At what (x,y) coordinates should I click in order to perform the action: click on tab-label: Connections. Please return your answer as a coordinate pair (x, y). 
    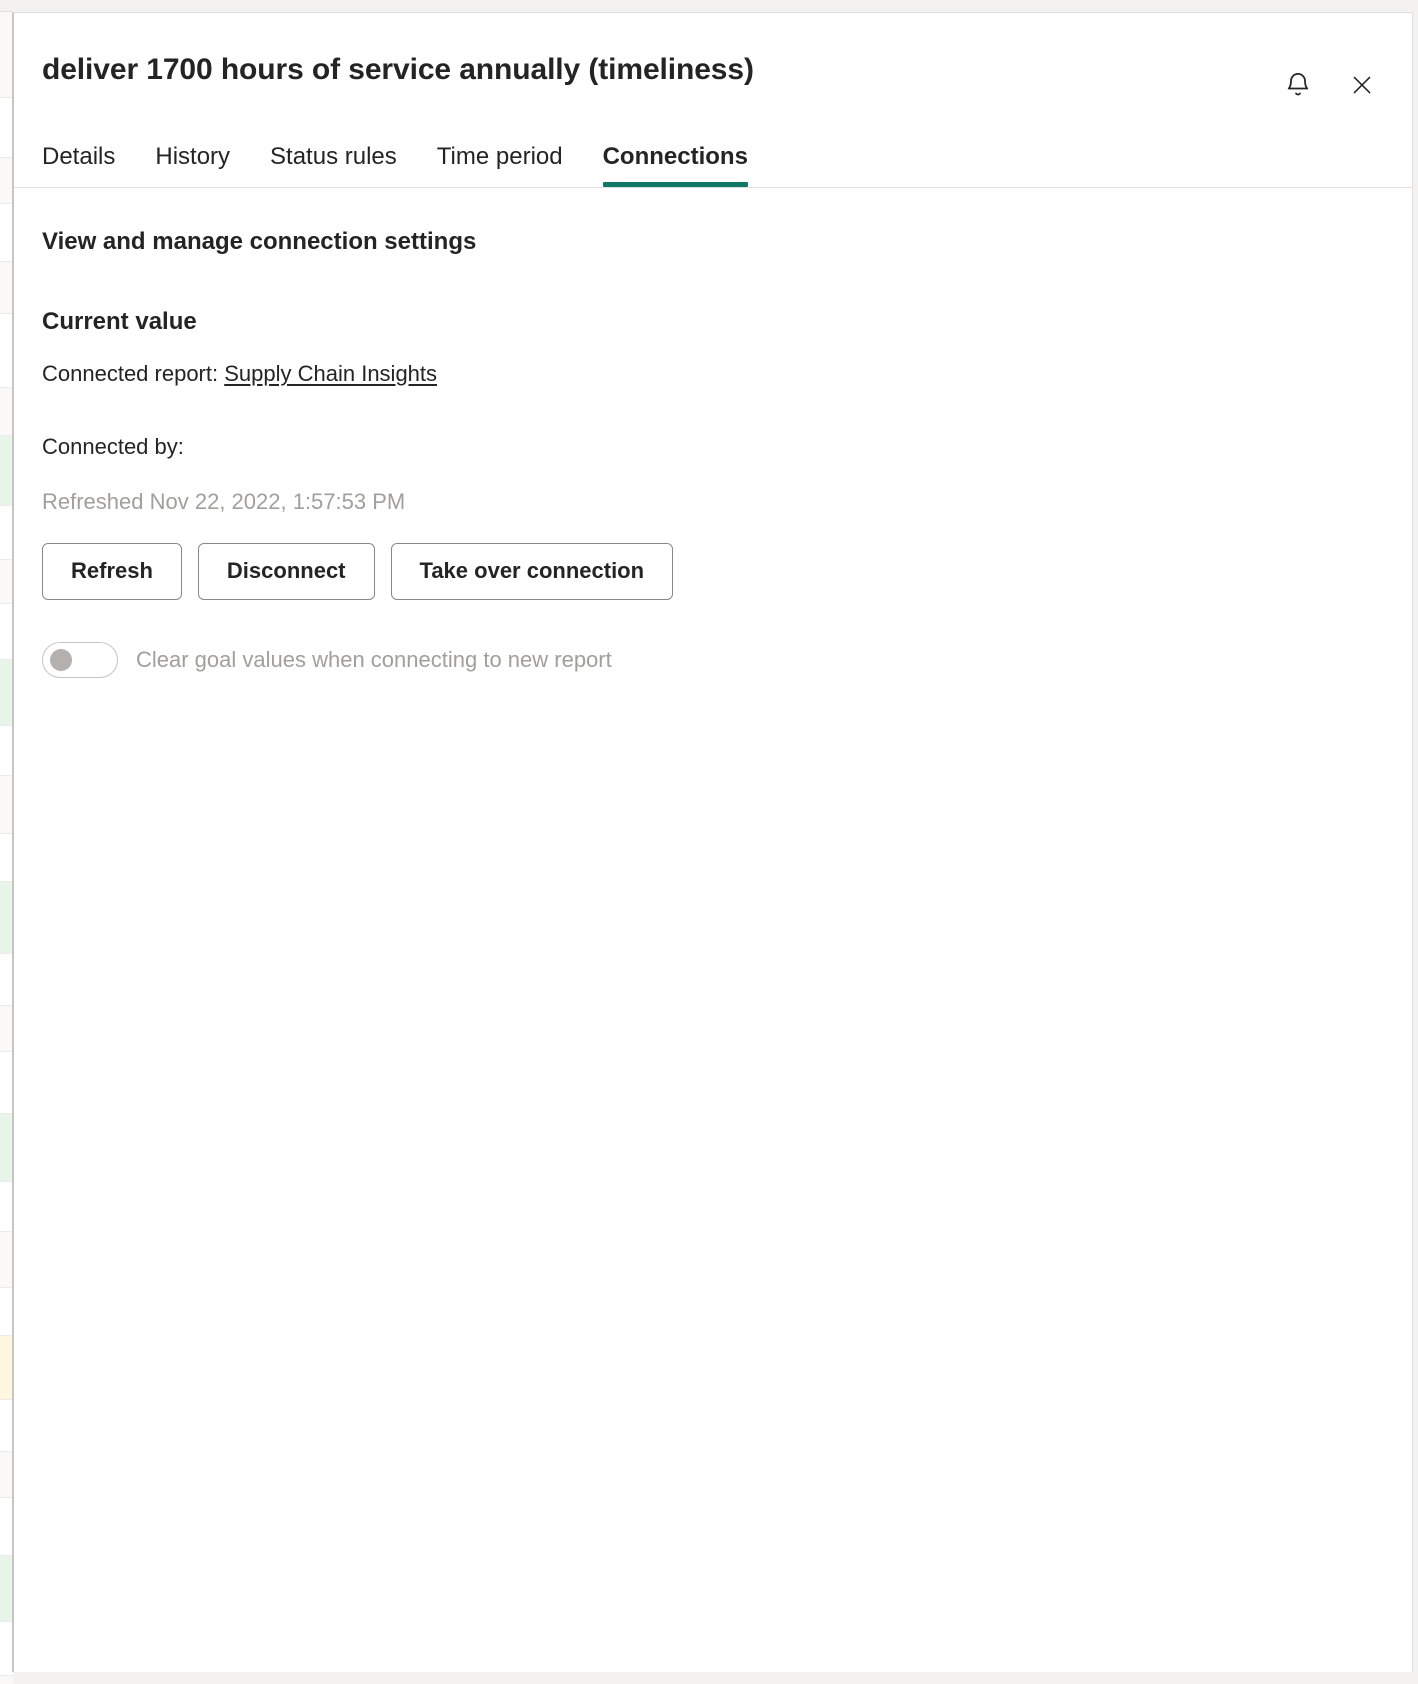
    Looking at the image, I should click on (675, 156).